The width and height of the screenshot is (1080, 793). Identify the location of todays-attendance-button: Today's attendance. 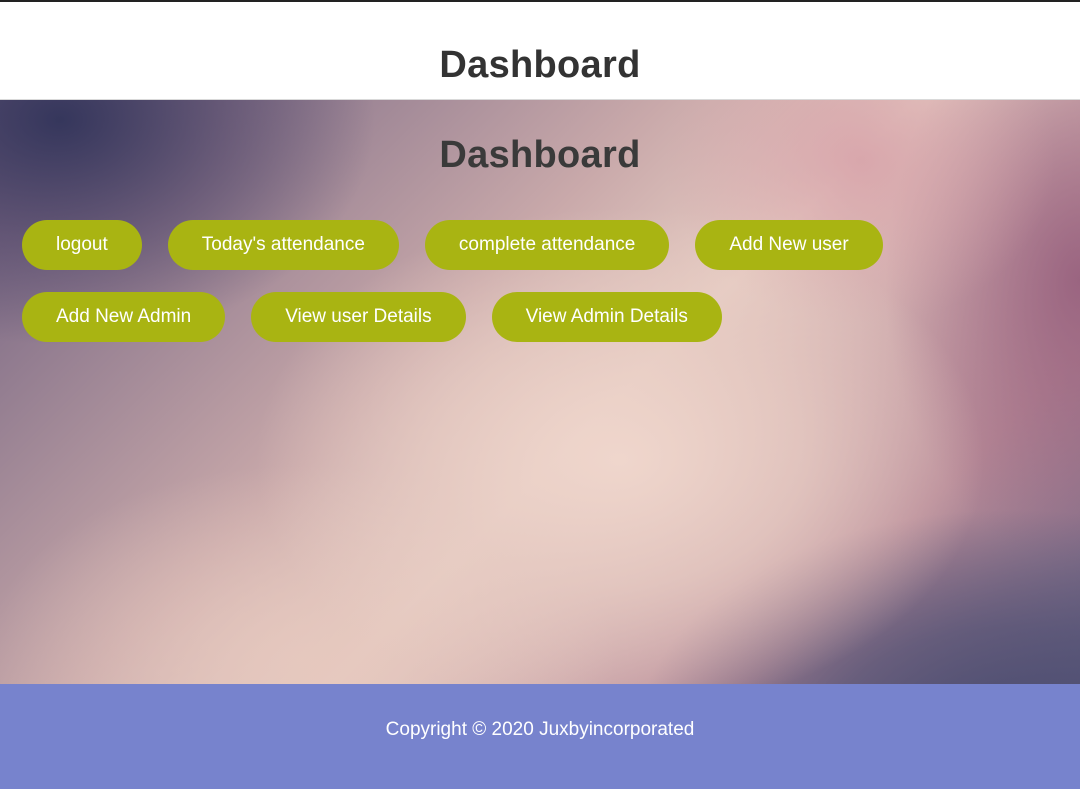
(283, 245).